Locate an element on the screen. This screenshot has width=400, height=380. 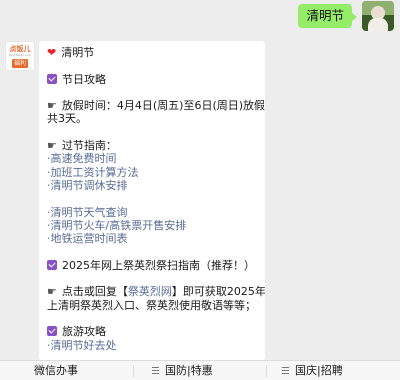
menu-item-label: 国防|特惠 is located at coordinates (189, 370).